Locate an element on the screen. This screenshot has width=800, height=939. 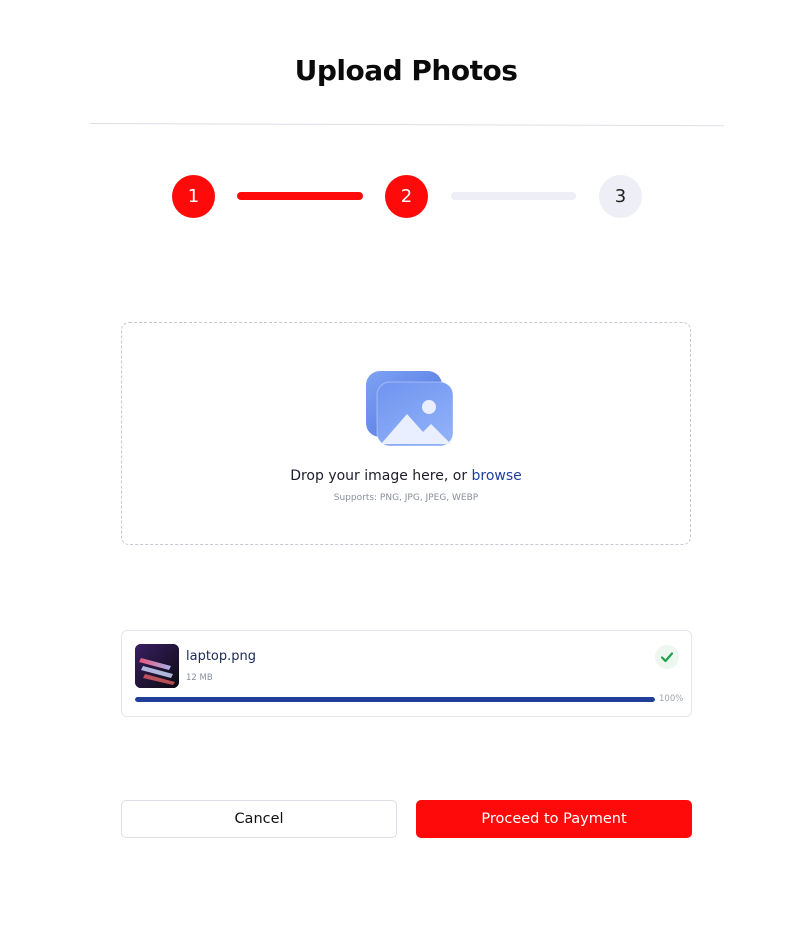
file-size: 12 MB is located at coordinates (199, 678).